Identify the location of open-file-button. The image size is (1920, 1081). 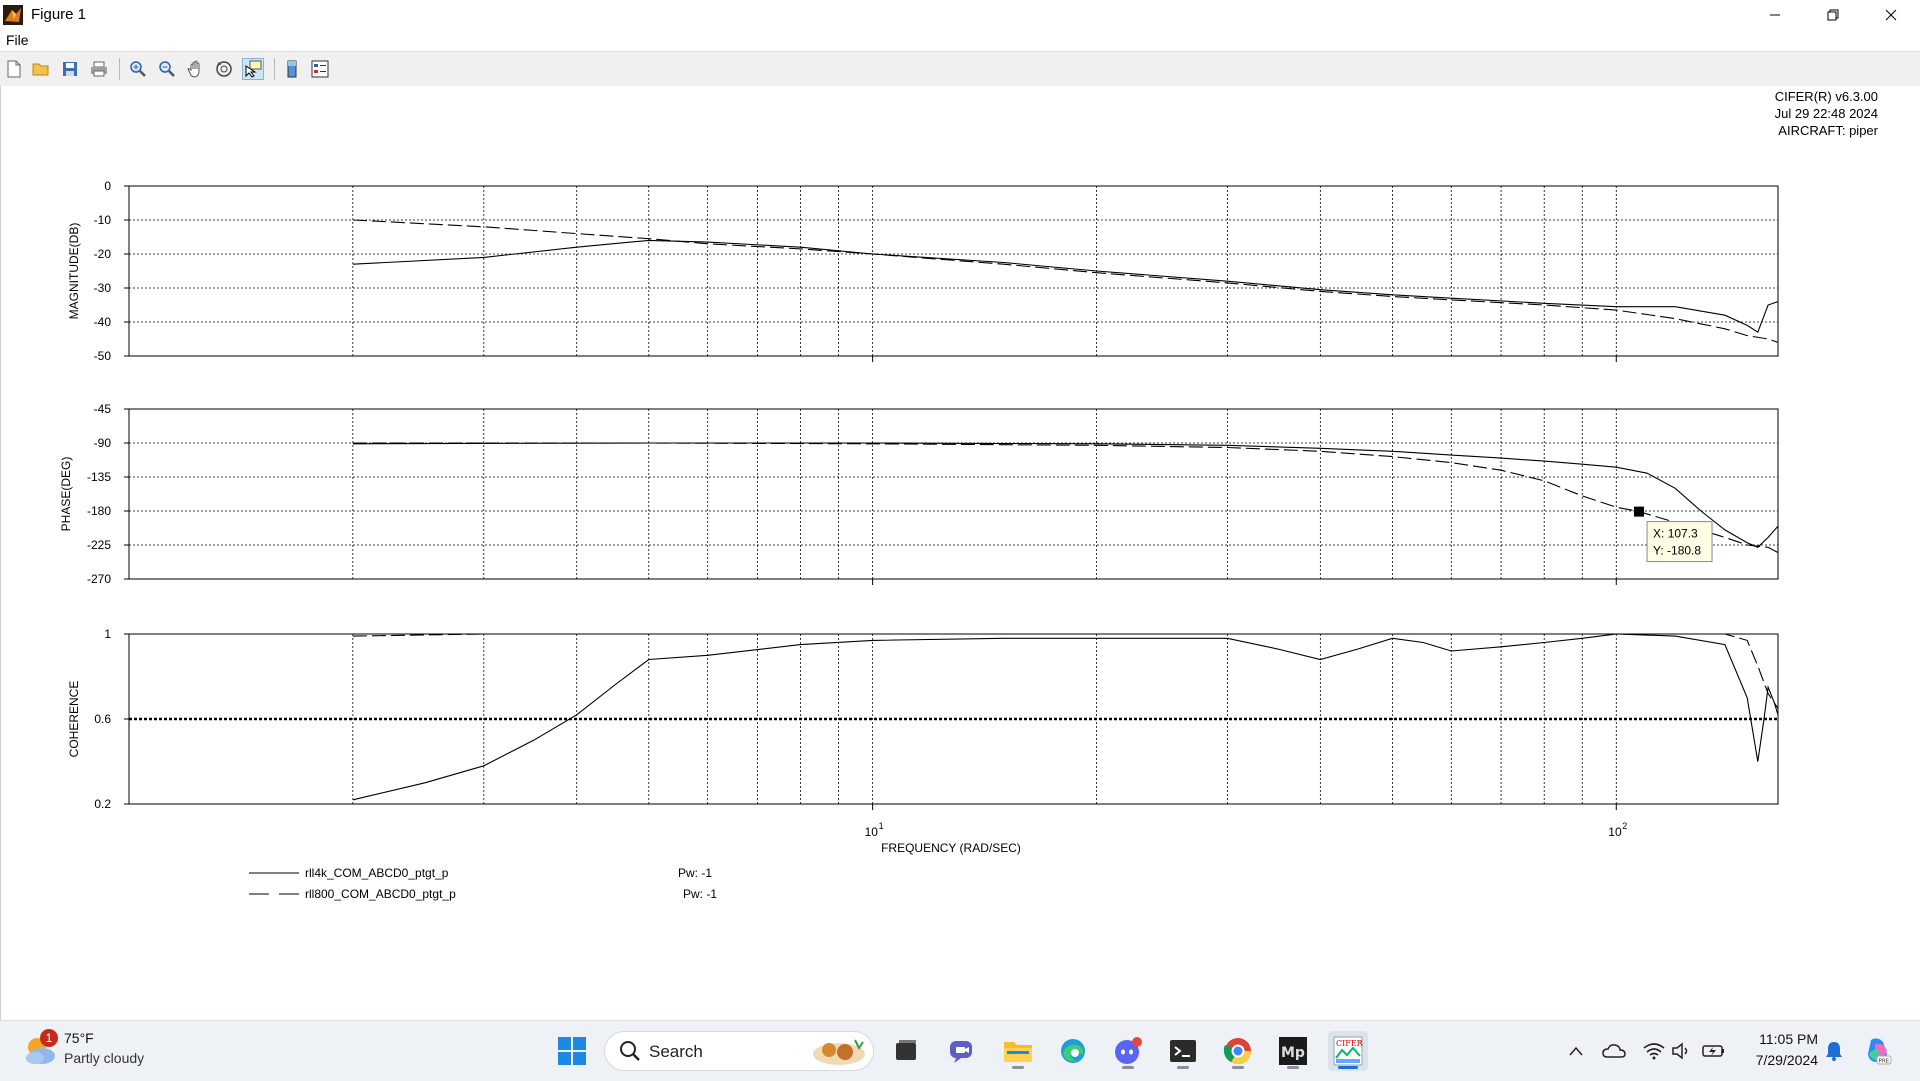
(41, 69).